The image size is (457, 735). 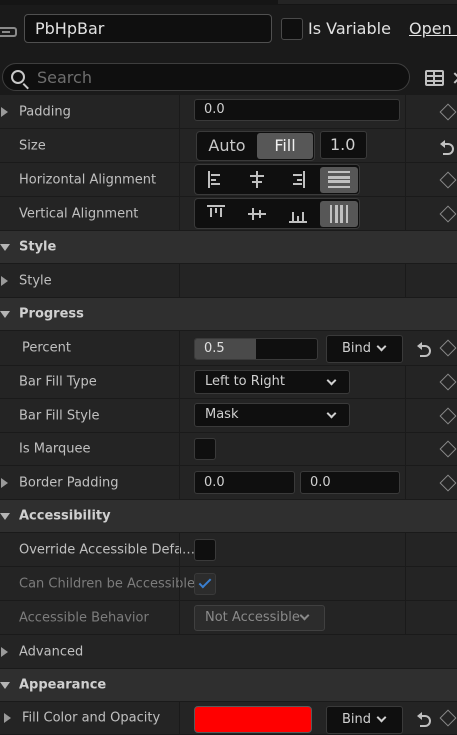 I want to click on fill-color-row: Fill Color and Opacity Bind, so click(x=228, y=718).